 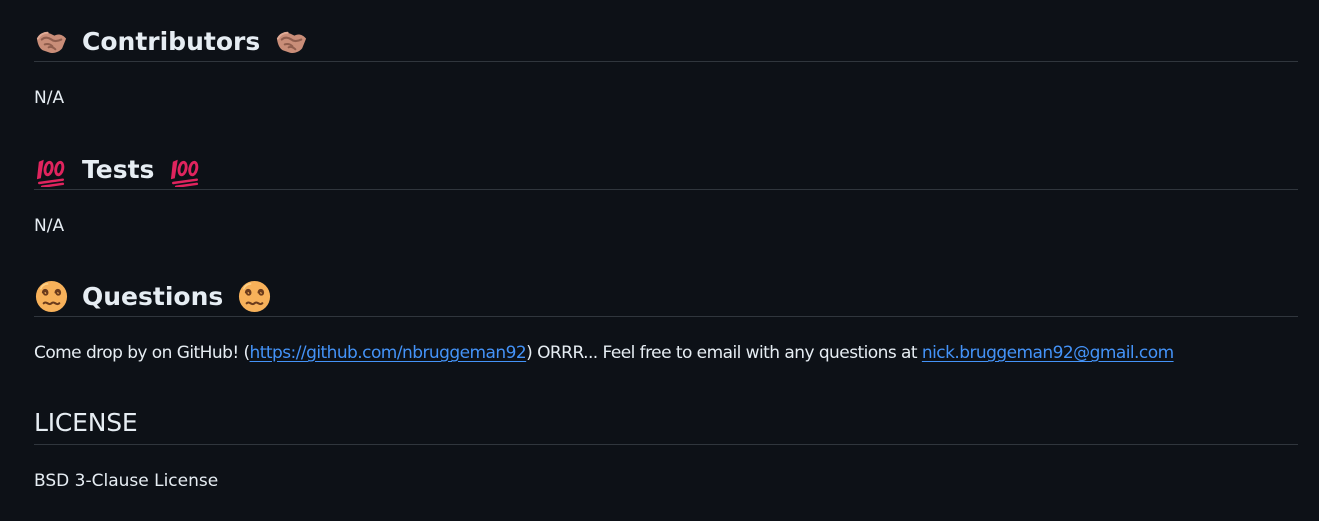 I want to click on license-section-heading: LICENSE, so click(x=666, y=422).